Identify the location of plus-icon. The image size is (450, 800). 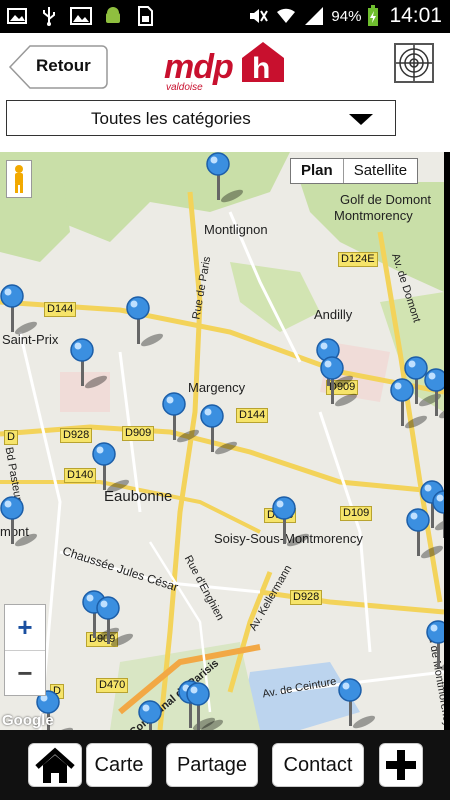
(401, 765).